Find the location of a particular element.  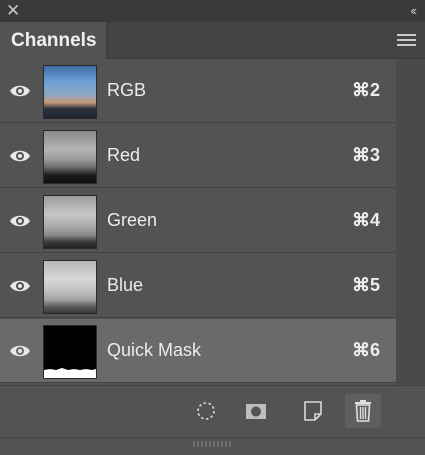

delete-channel-button is located at coordinates (363, 411).